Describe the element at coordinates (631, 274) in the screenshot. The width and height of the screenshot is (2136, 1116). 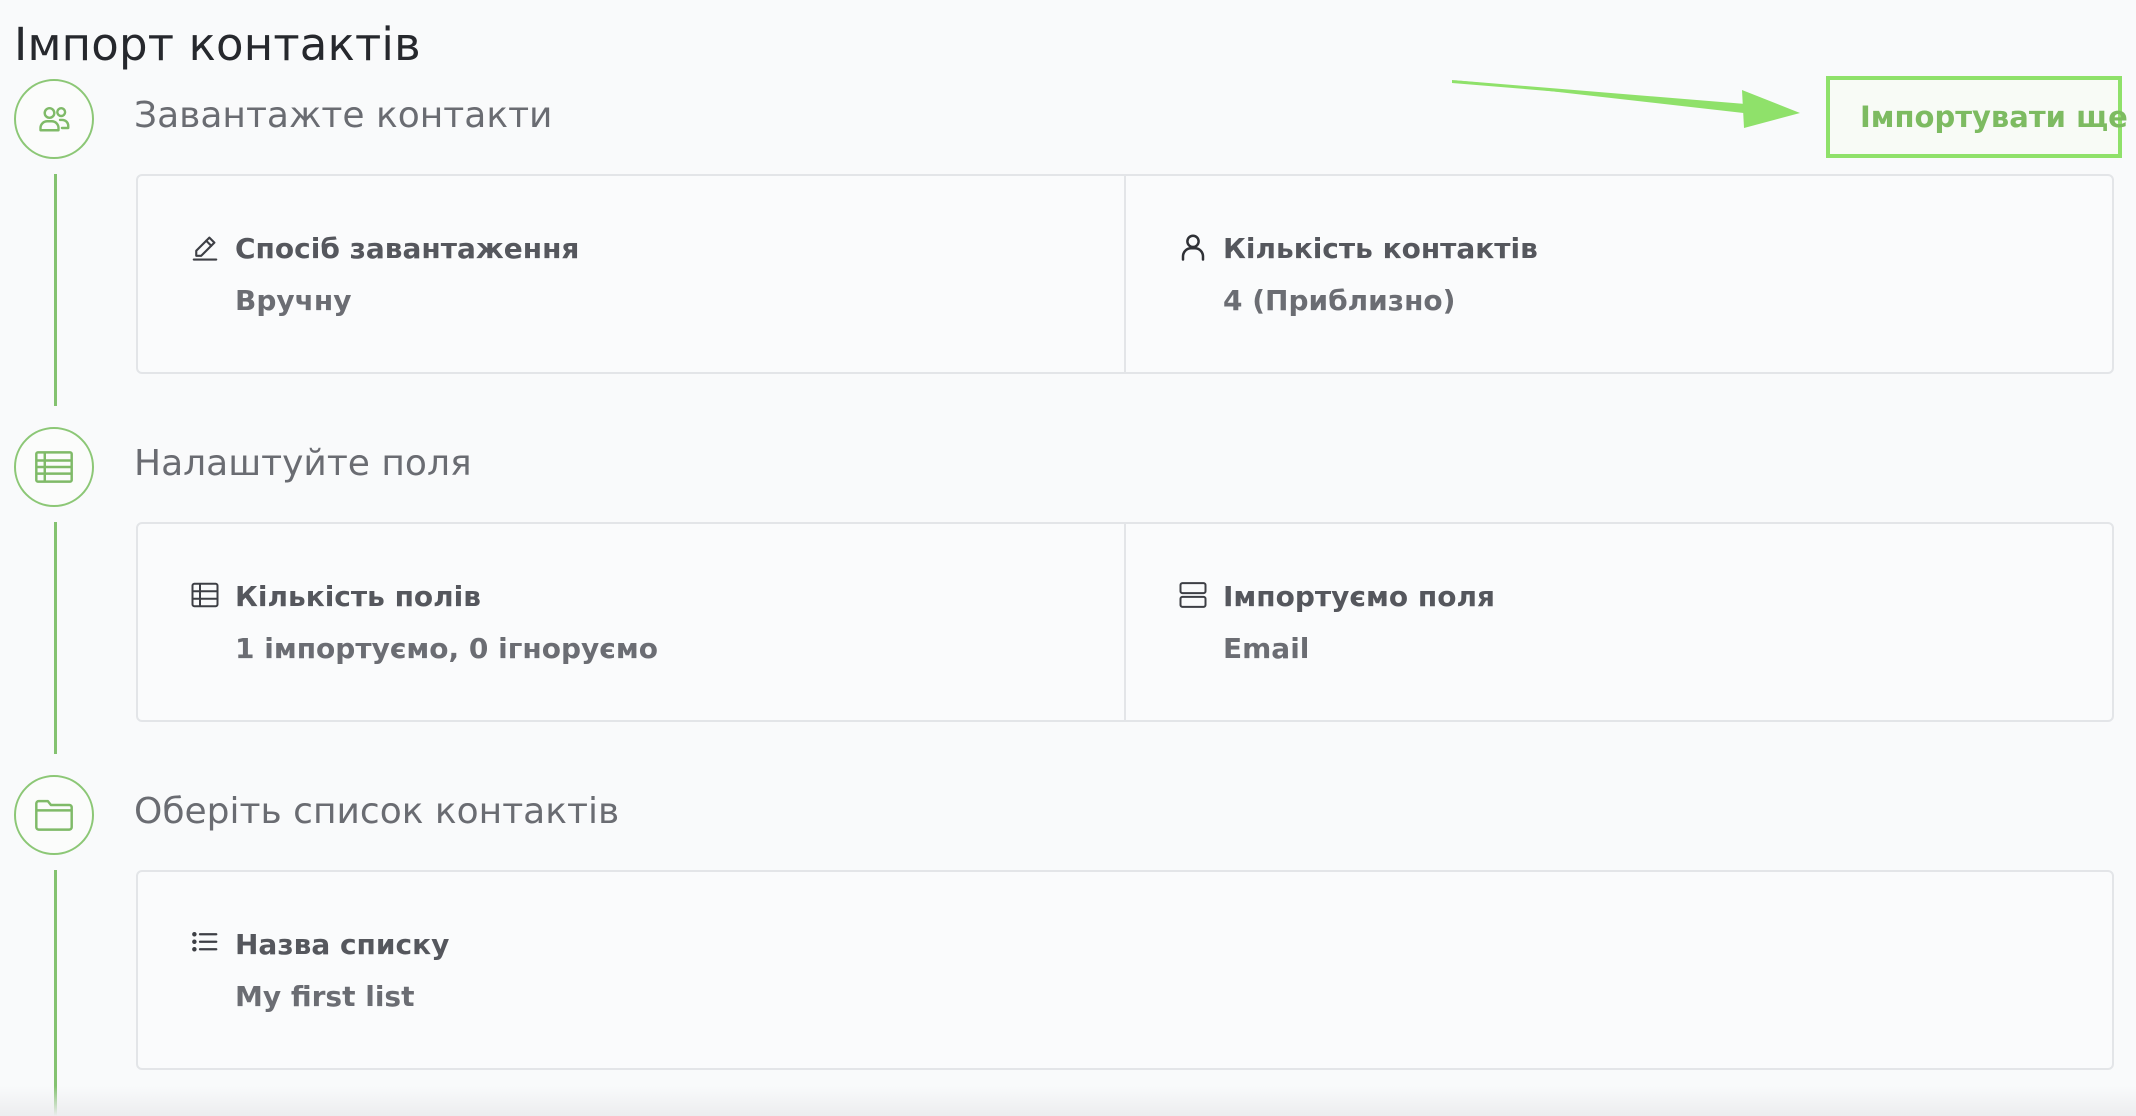
I see `field-upload-method: Спосіб завантаження Вручну` at that location.